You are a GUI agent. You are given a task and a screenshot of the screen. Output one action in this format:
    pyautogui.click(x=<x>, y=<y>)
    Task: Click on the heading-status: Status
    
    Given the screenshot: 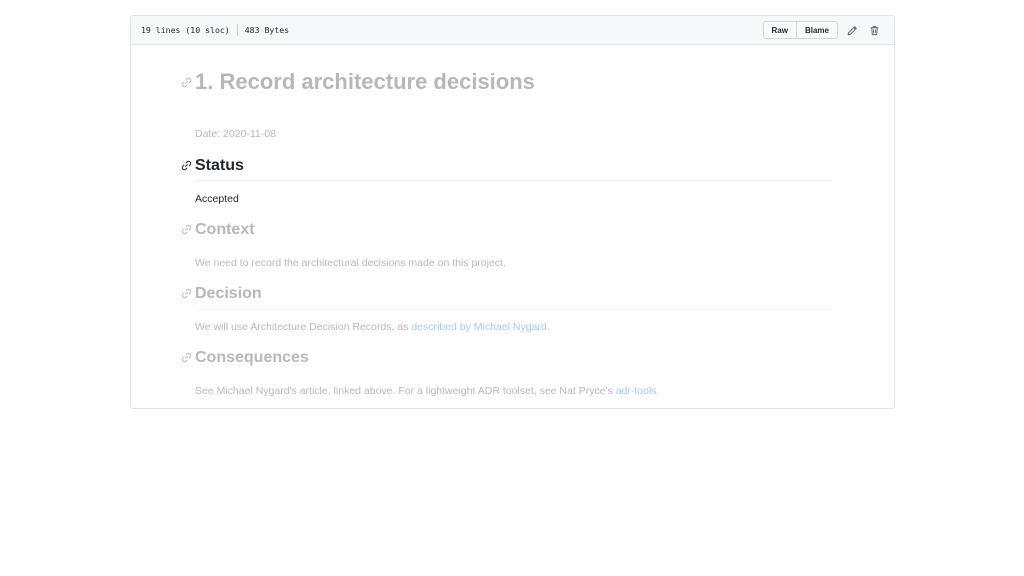 What is the action you would take?
    pyautogui.click(x=212, y=166)
    